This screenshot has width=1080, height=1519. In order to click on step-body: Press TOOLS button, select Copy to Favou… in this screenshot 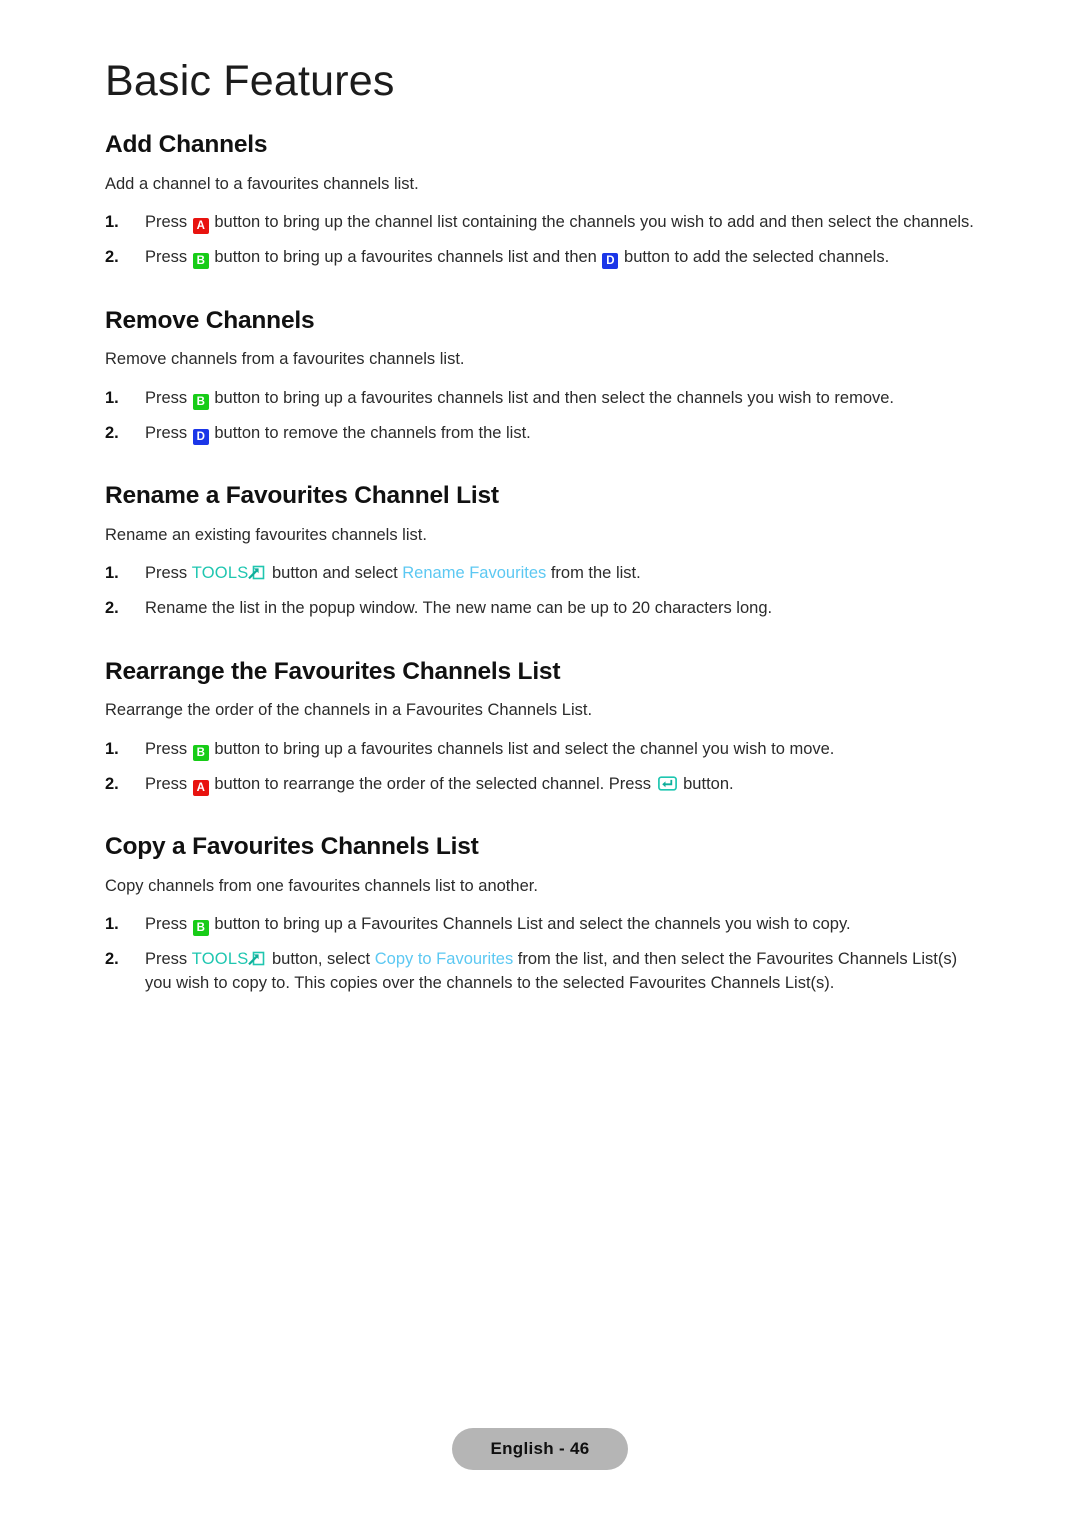, I will do `click(551, 971)`.